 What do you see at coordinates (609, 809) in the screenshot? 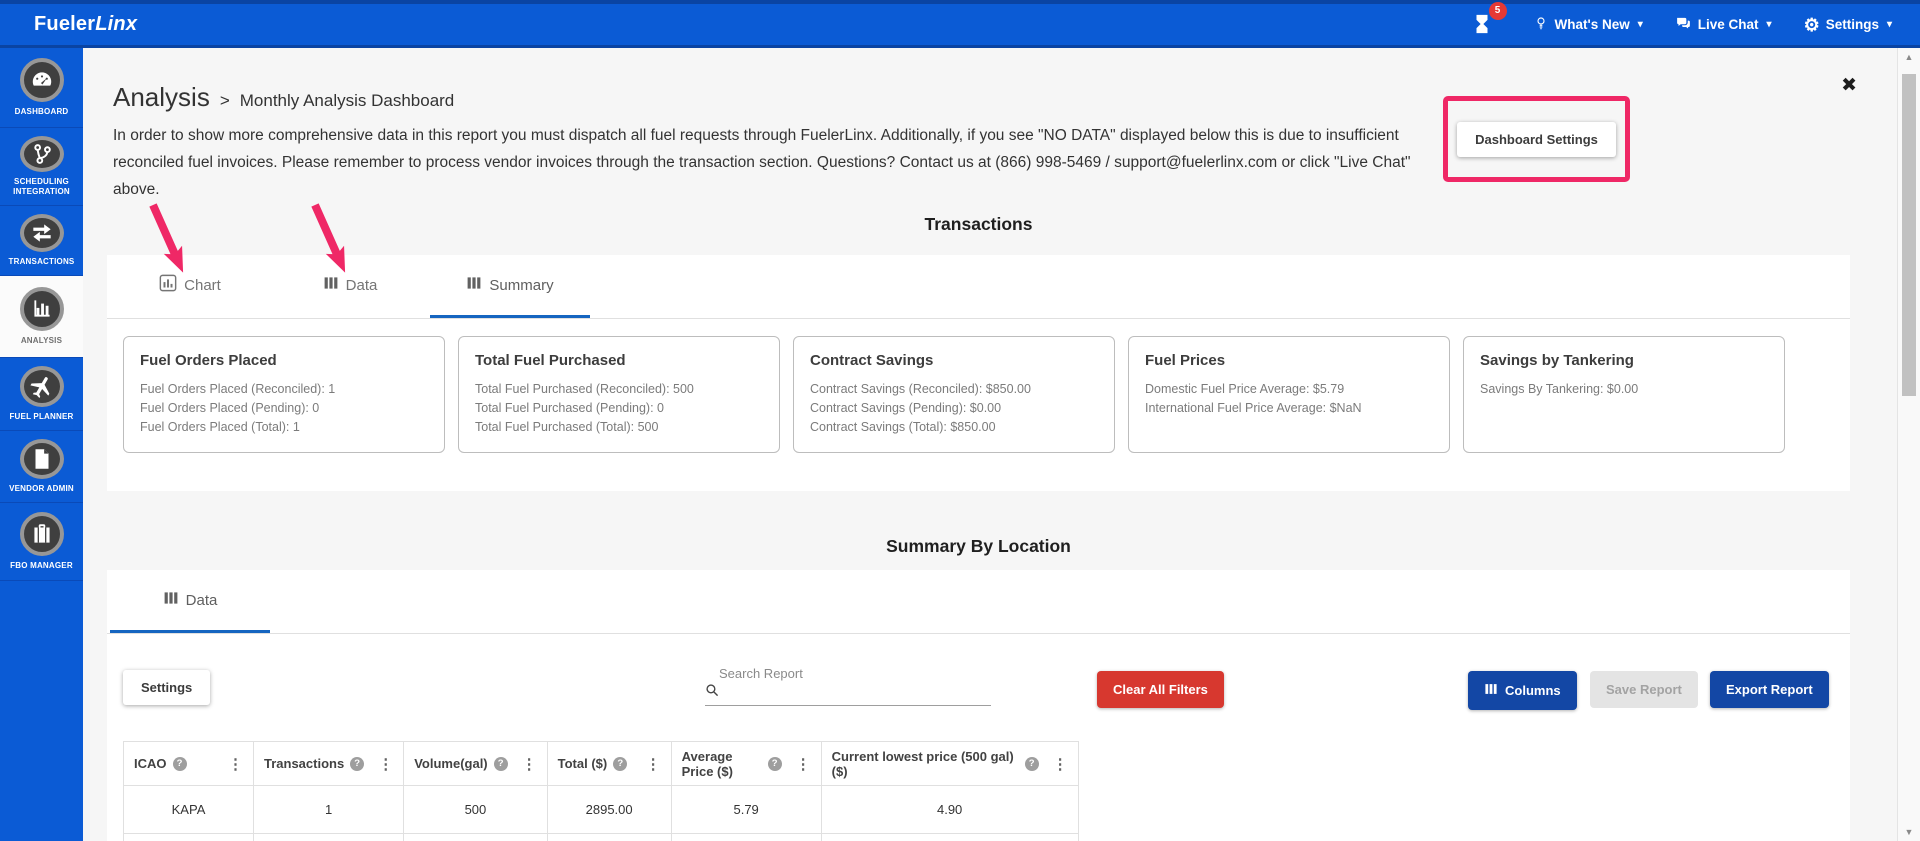
I see `cell-total: 2895.00` at bounding box center [609, 809].